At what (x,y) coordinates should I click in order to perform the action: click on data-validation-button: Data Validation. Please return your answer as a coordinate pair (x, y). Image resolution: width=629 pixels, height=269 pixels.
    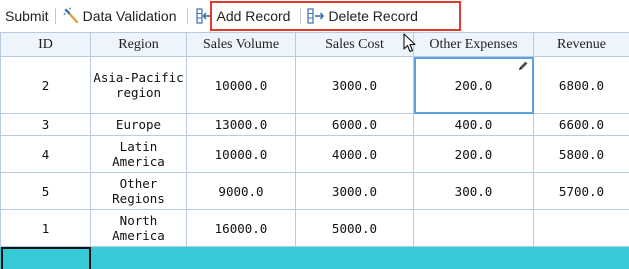
    Looking at the image, I should click on (119, 16).